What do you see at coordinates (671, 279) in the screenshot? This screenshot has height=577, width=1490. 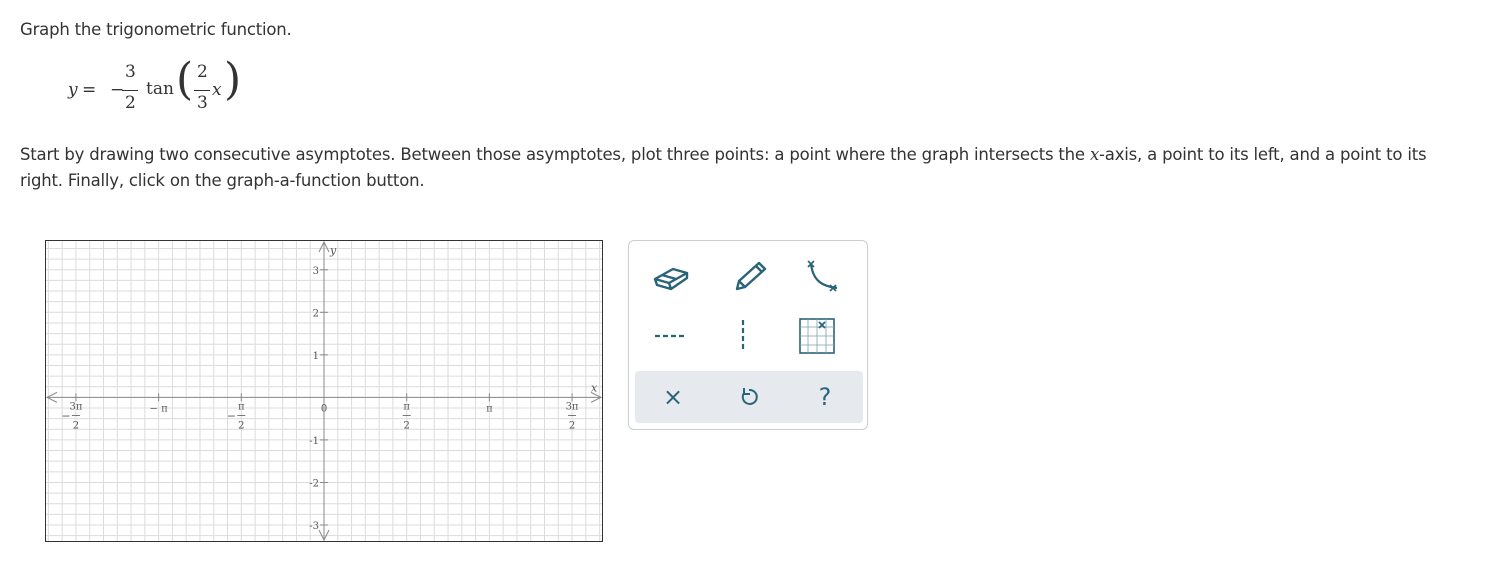 I see `eraser-icon` at bounding box center [671, 279].